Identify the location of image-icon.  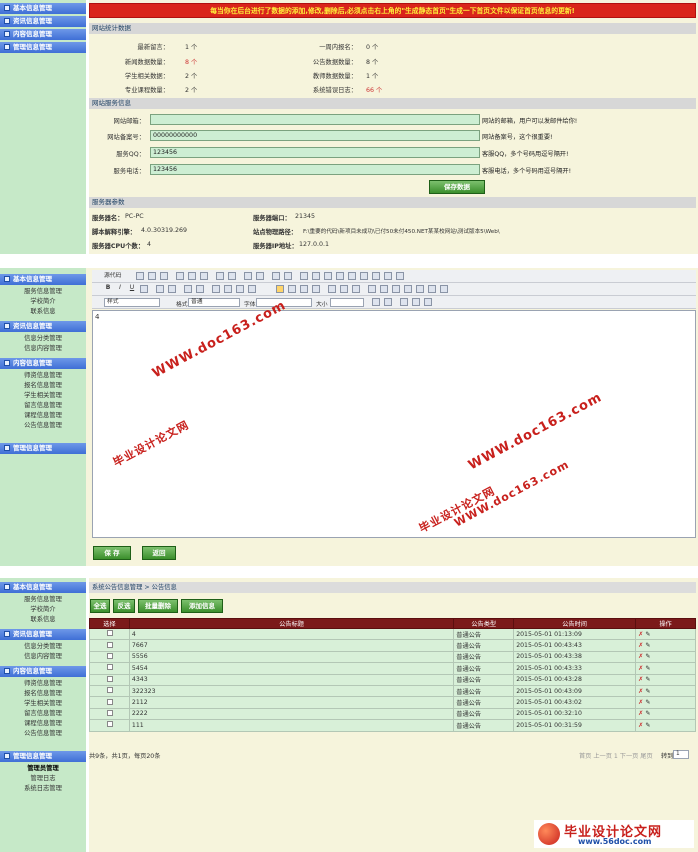
(372, 289).